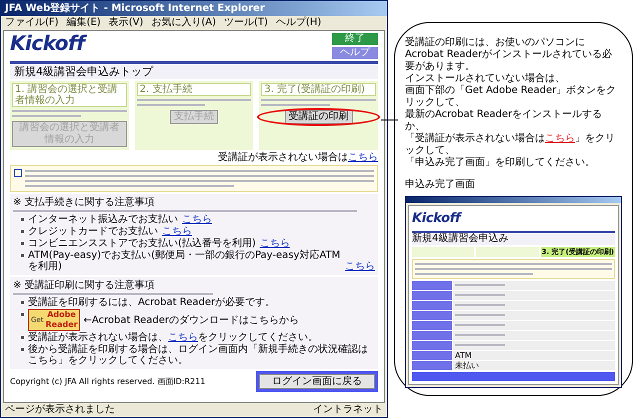  What do you see at coordinates (510, 144) in the screenshot?
I see `callout-text: 「受講証が表示されない場合はこちら」をクリックして、` at bounding box center [510, 144].